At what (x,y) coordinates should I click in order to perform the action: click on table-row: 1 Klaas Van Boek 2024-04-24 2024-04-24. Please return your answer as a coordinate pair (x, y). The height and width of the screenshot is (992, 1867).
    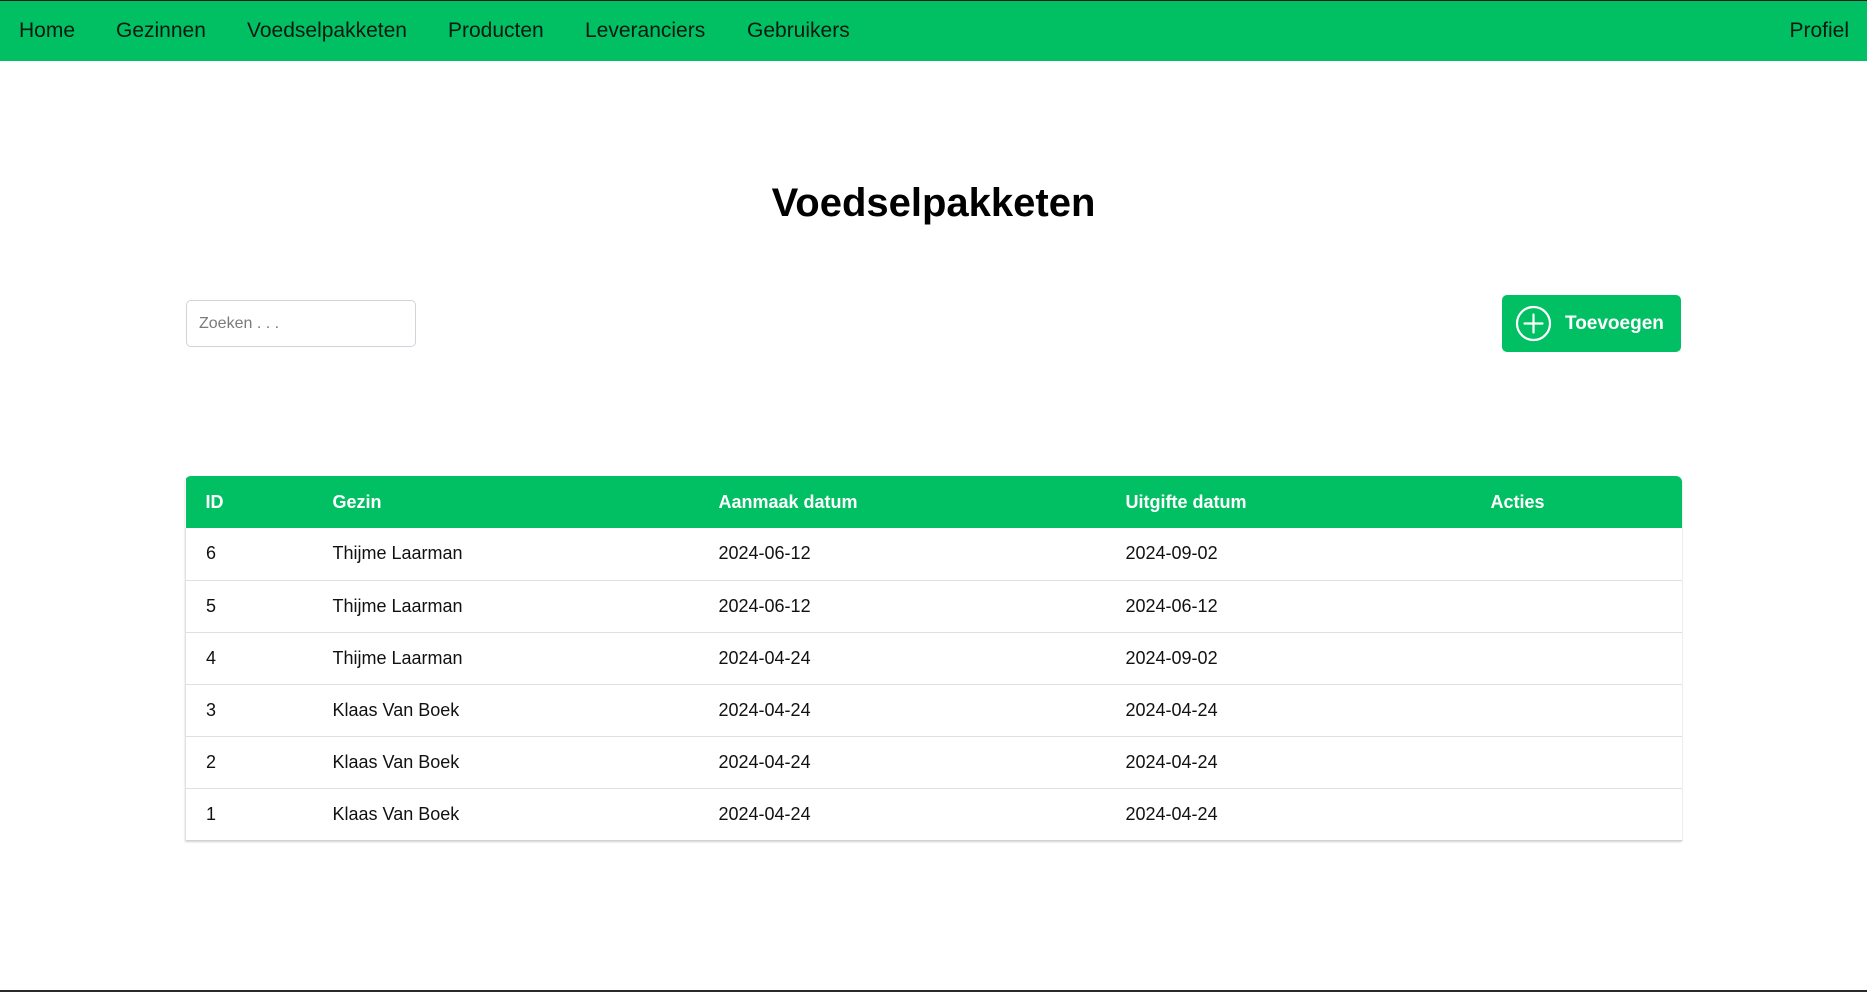
    Looking at the image, I should click on (933, 814).